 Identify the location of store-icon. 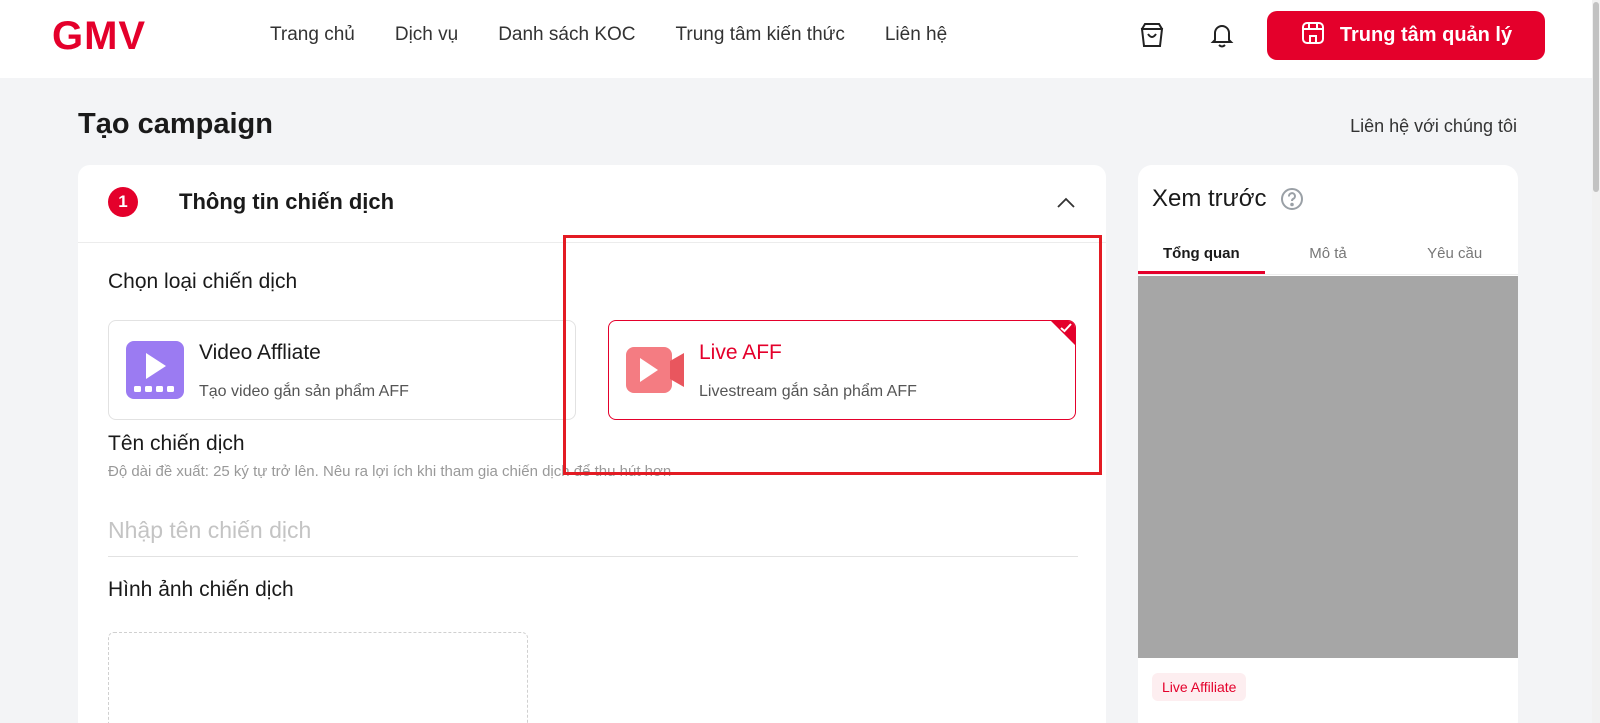
(1313, 36).